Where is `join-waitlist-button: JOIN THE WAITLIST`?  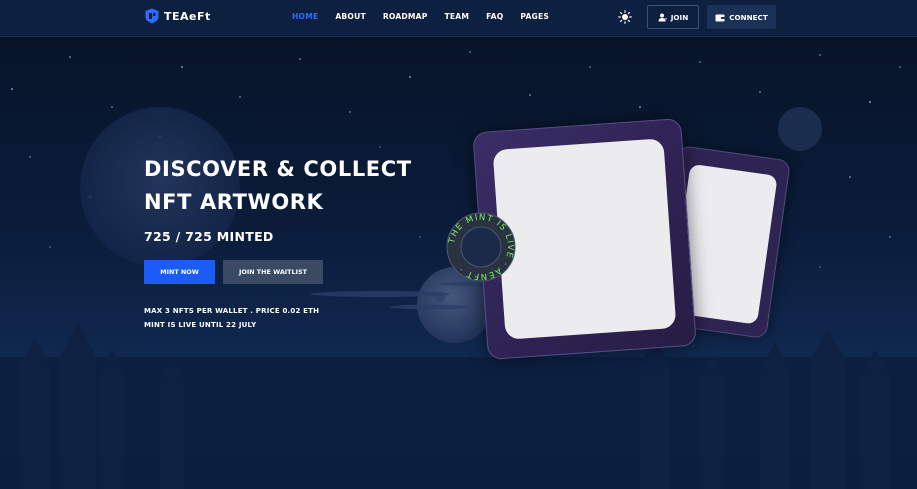
join-waitlist-button: JOIN THE WAITLIST is located at coordinates (273, 272).